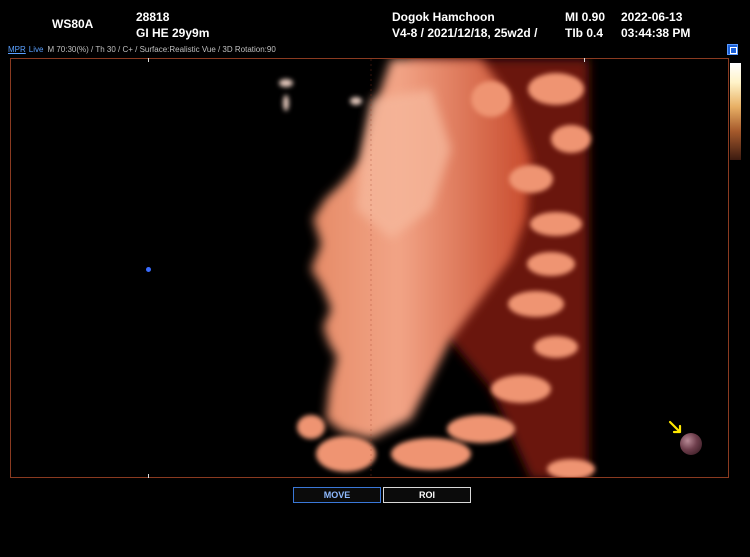  Describe the element at coordinates (652, 17) in the screenshot. I see `exam-date: 2022-06-13` at that location.